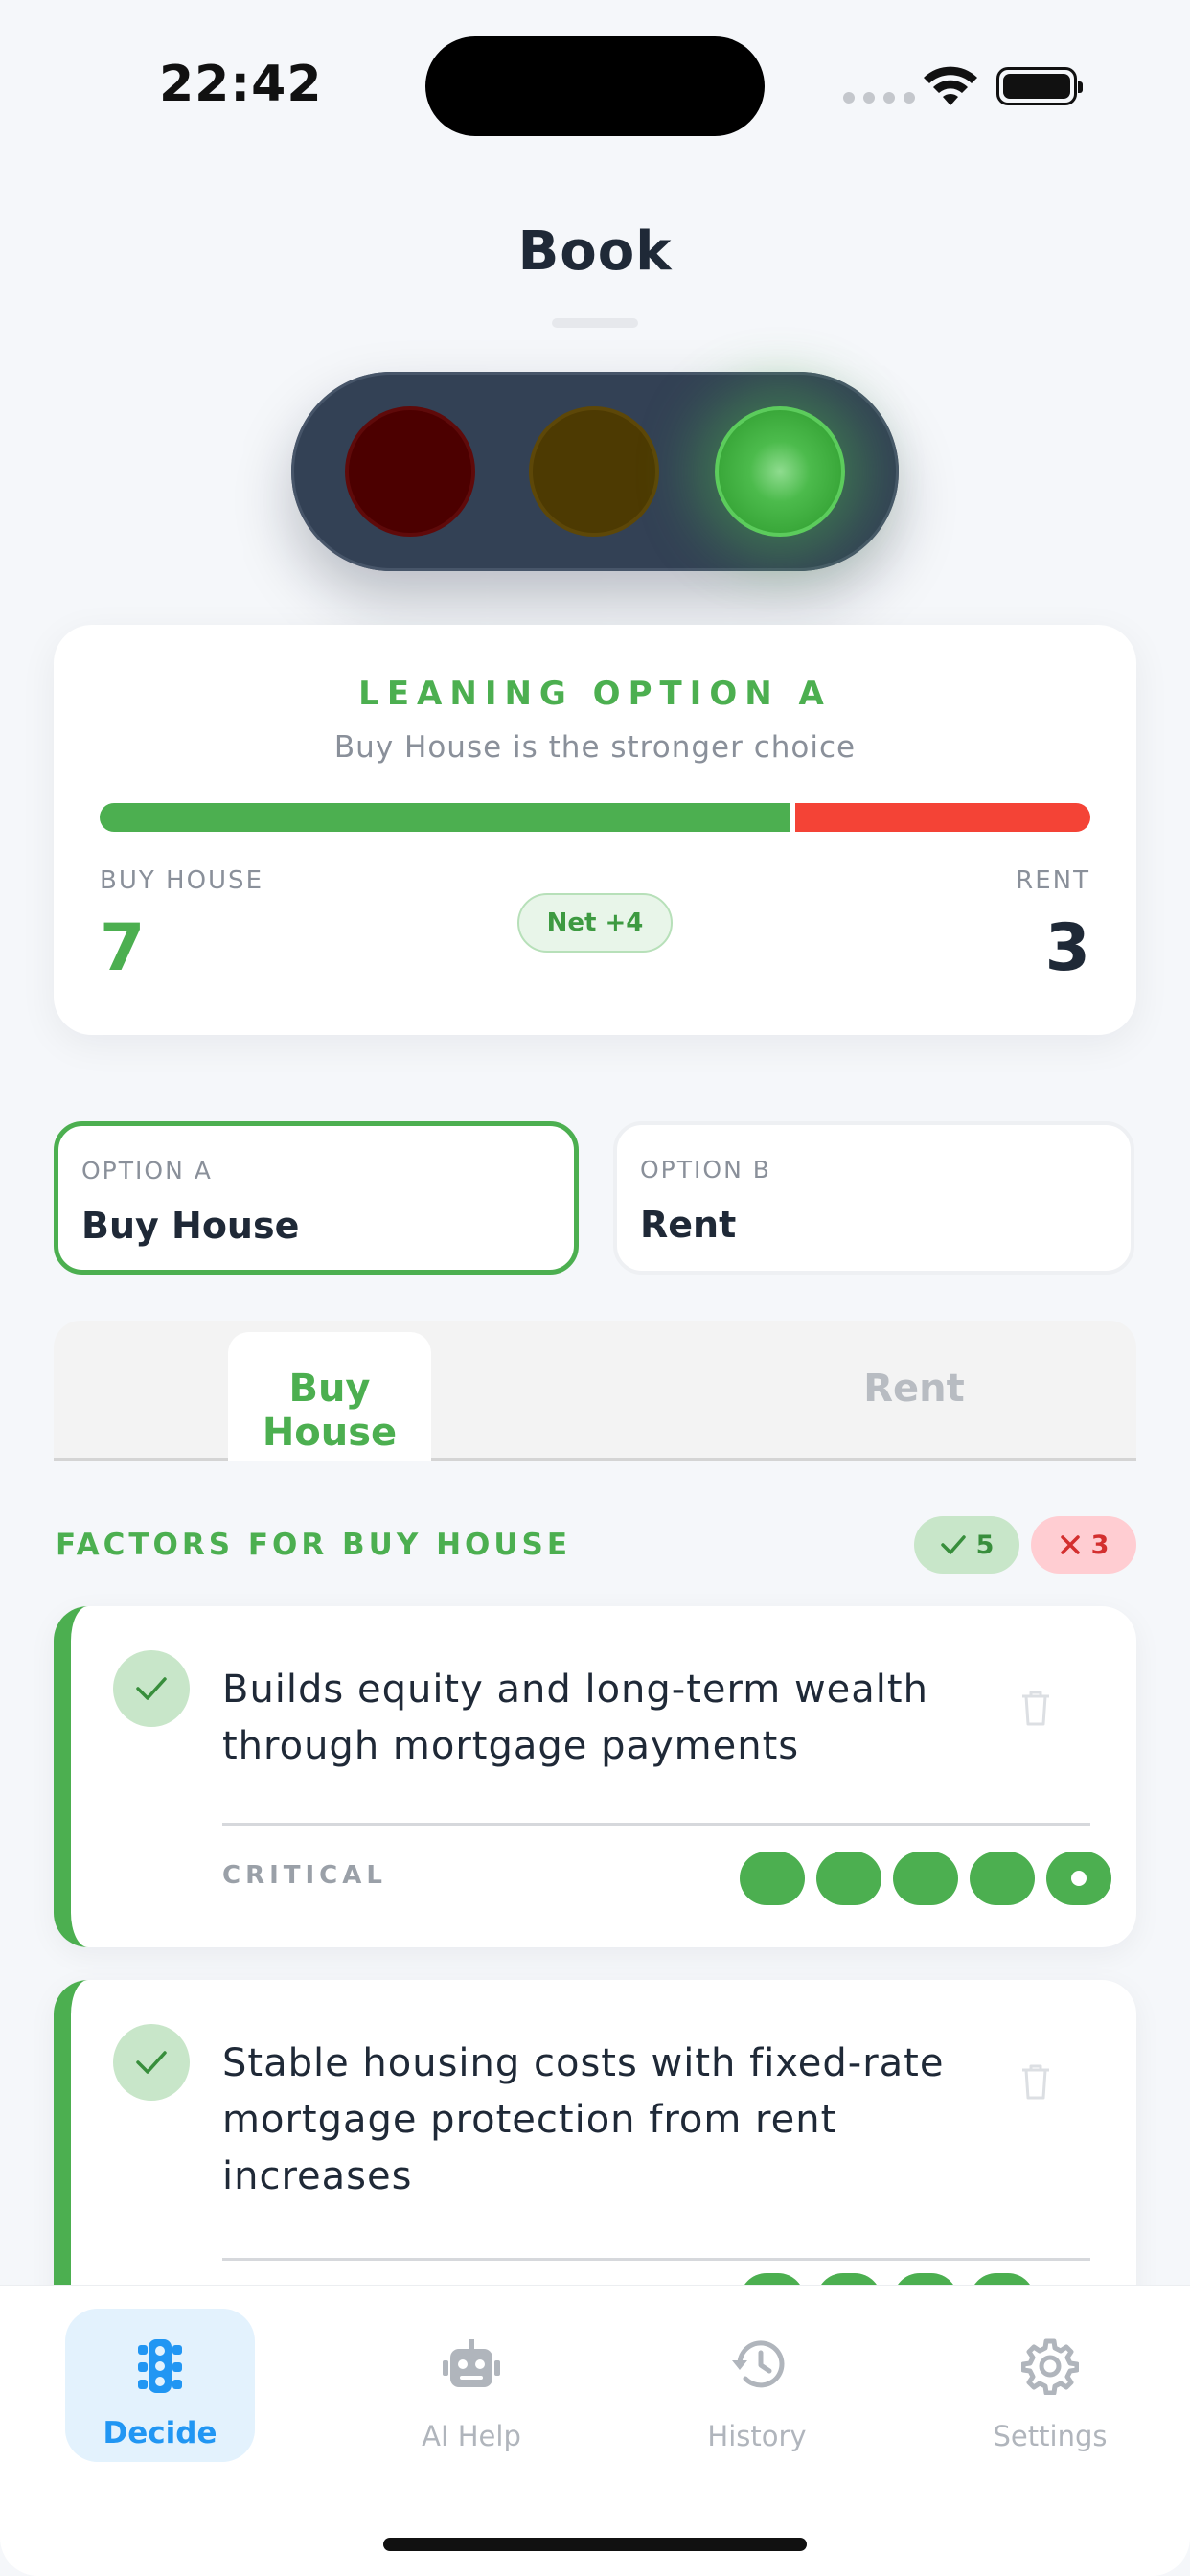  I want to click on pro-count-badge: 5, so click(967, 1545).